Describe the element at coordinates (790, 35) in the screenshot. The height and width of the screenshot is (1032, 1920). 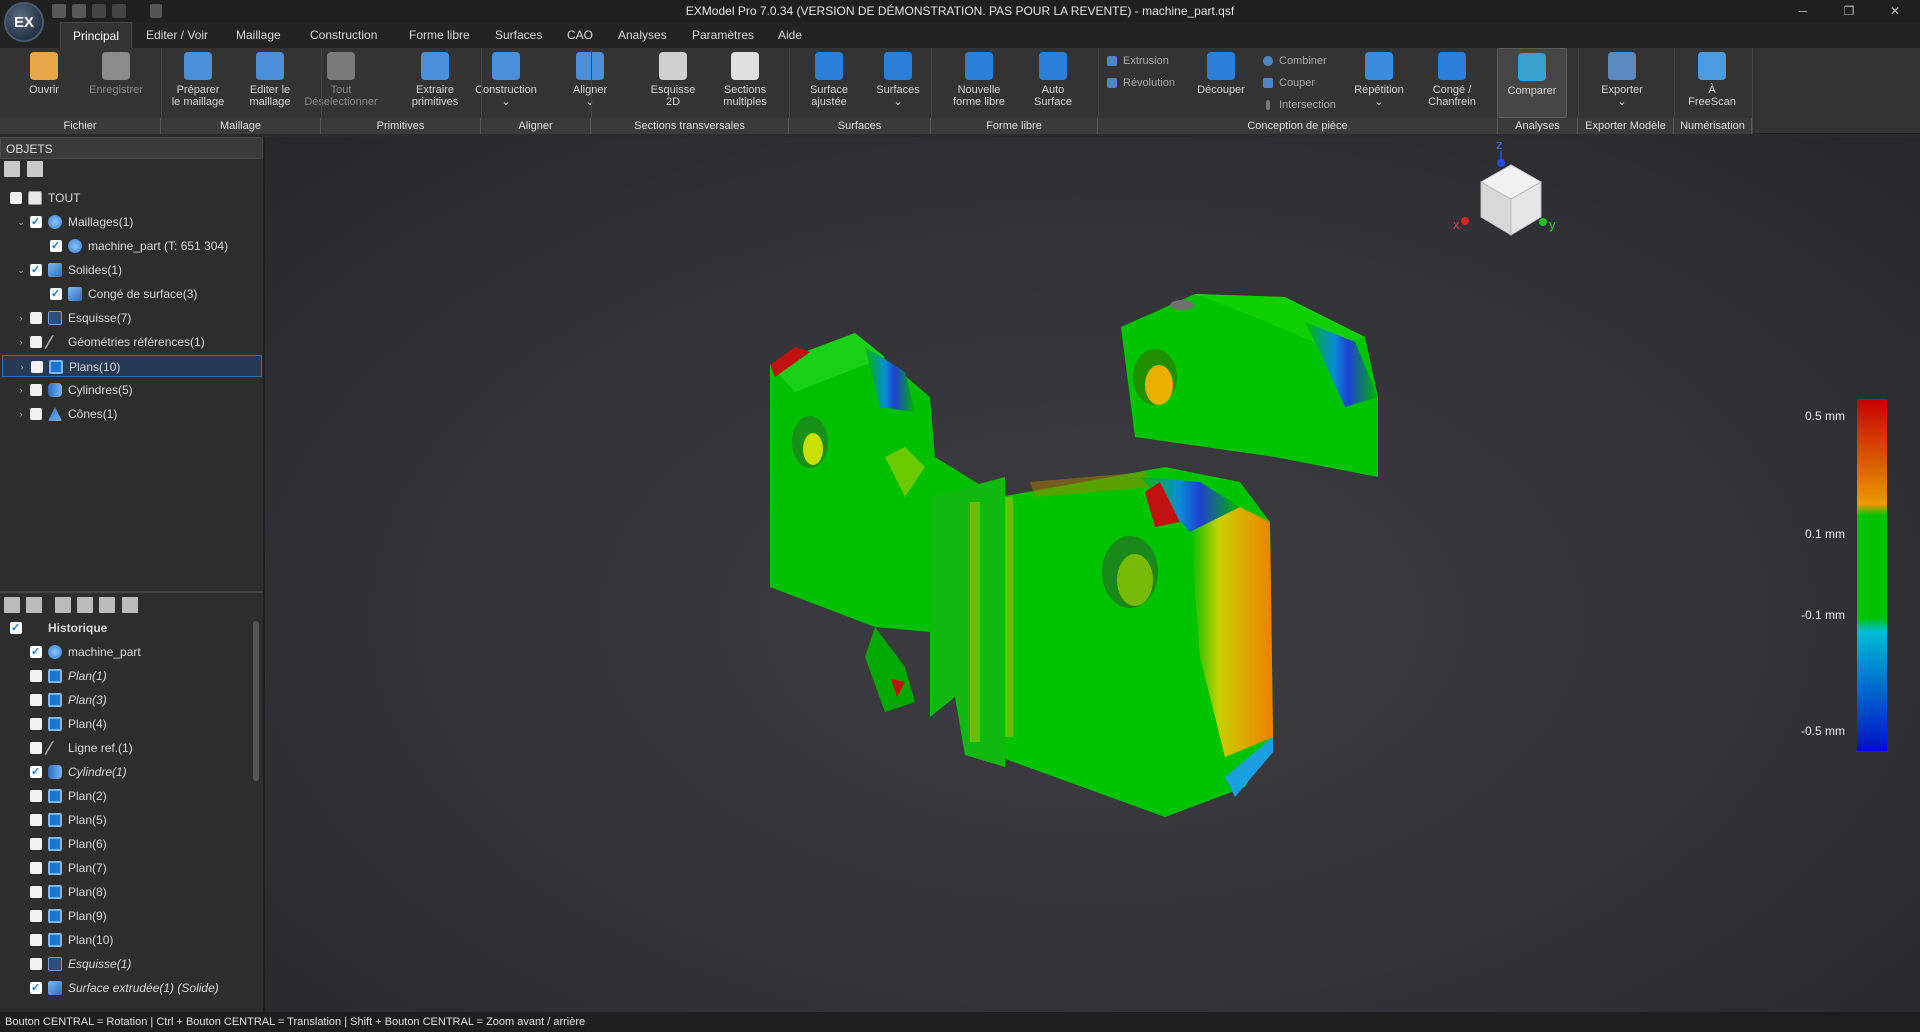
I see `menu-tab-9: Aide` at that location.